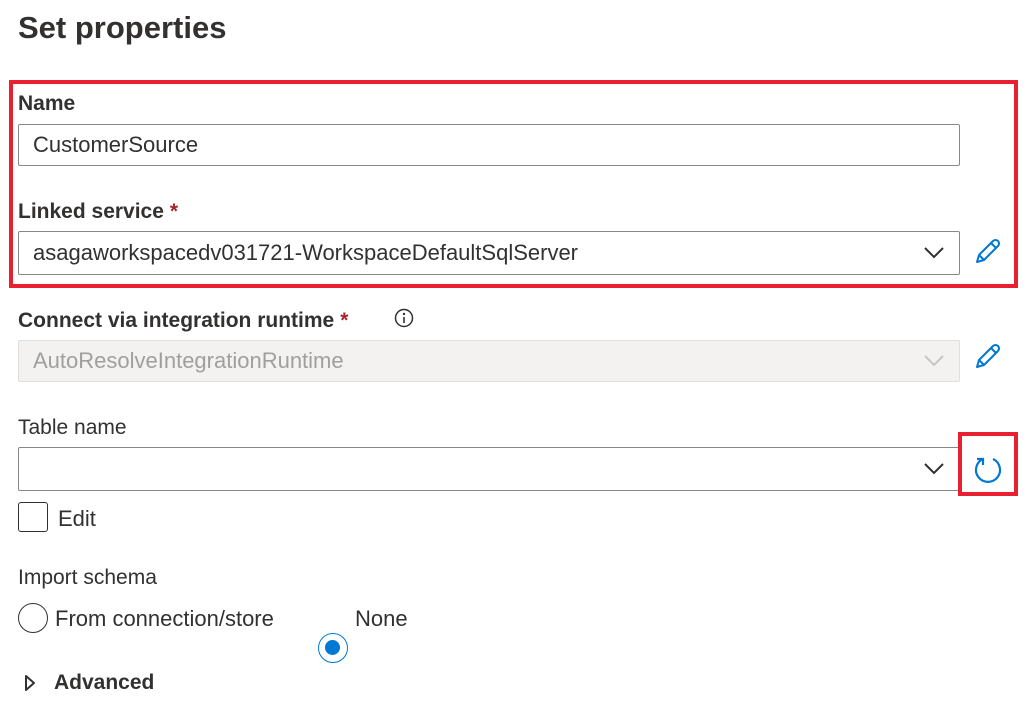 This screenshot has height=710, width=1034. What do you see at coordinates (381, 618) in the screenshot?
I see `radio-none-label: None` at bounding box center [381, 618].